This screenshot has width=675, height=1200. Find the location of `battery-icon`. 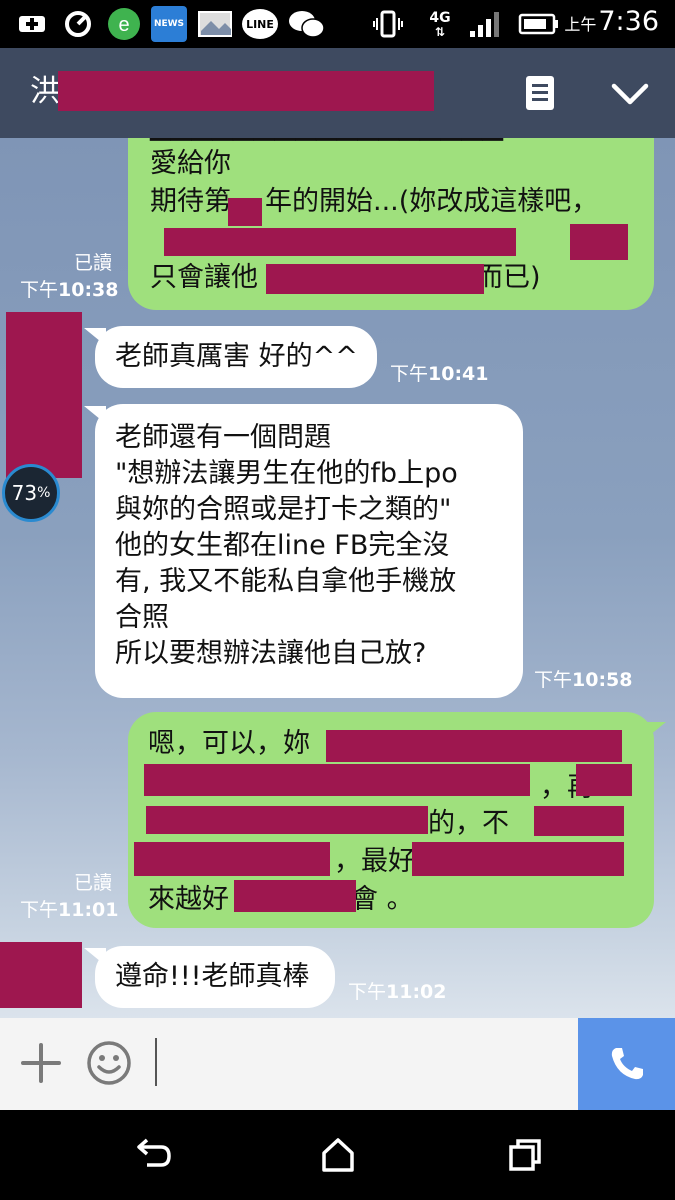

battery-icon is located at coordinates (539, 24).